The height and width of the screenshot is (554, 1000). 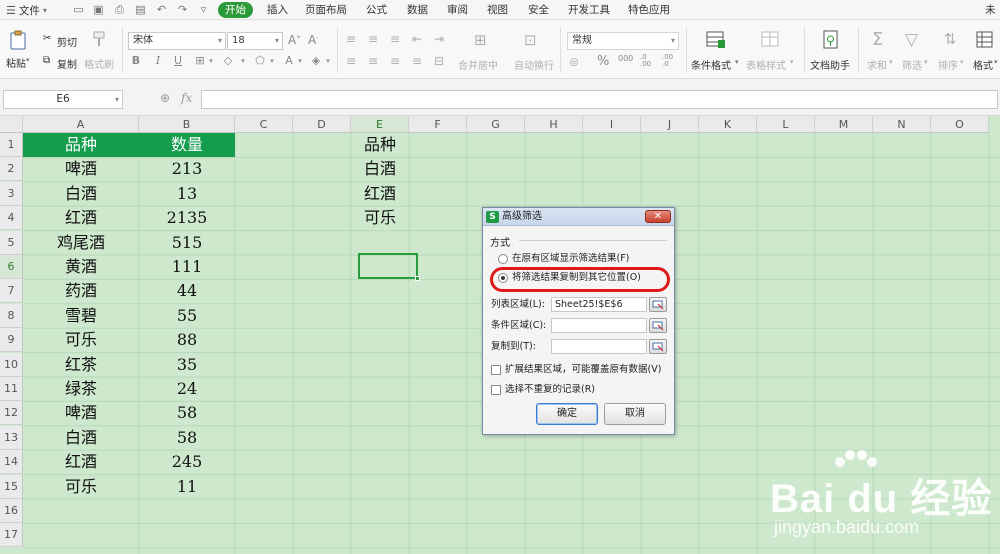 I want to click on save-icon: ▭, so click(x=78, y=9).